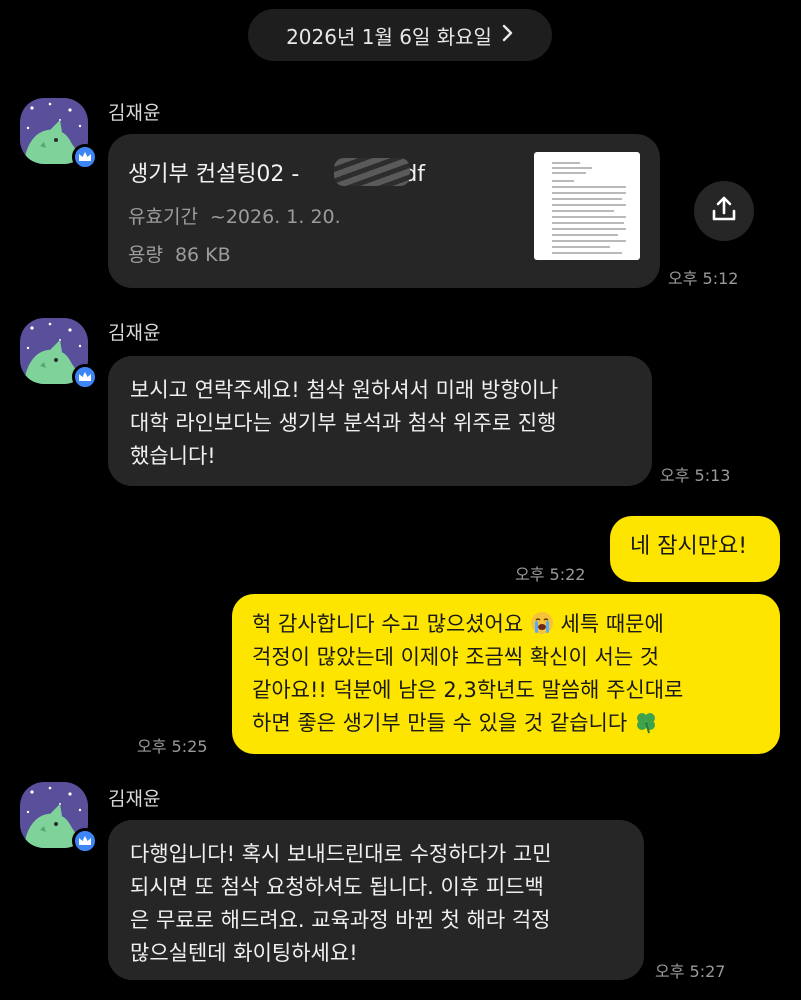 The height and width of the screenshot is (1000, 801). I want to click on message-time: 오후 5:22, so click(550, 574).